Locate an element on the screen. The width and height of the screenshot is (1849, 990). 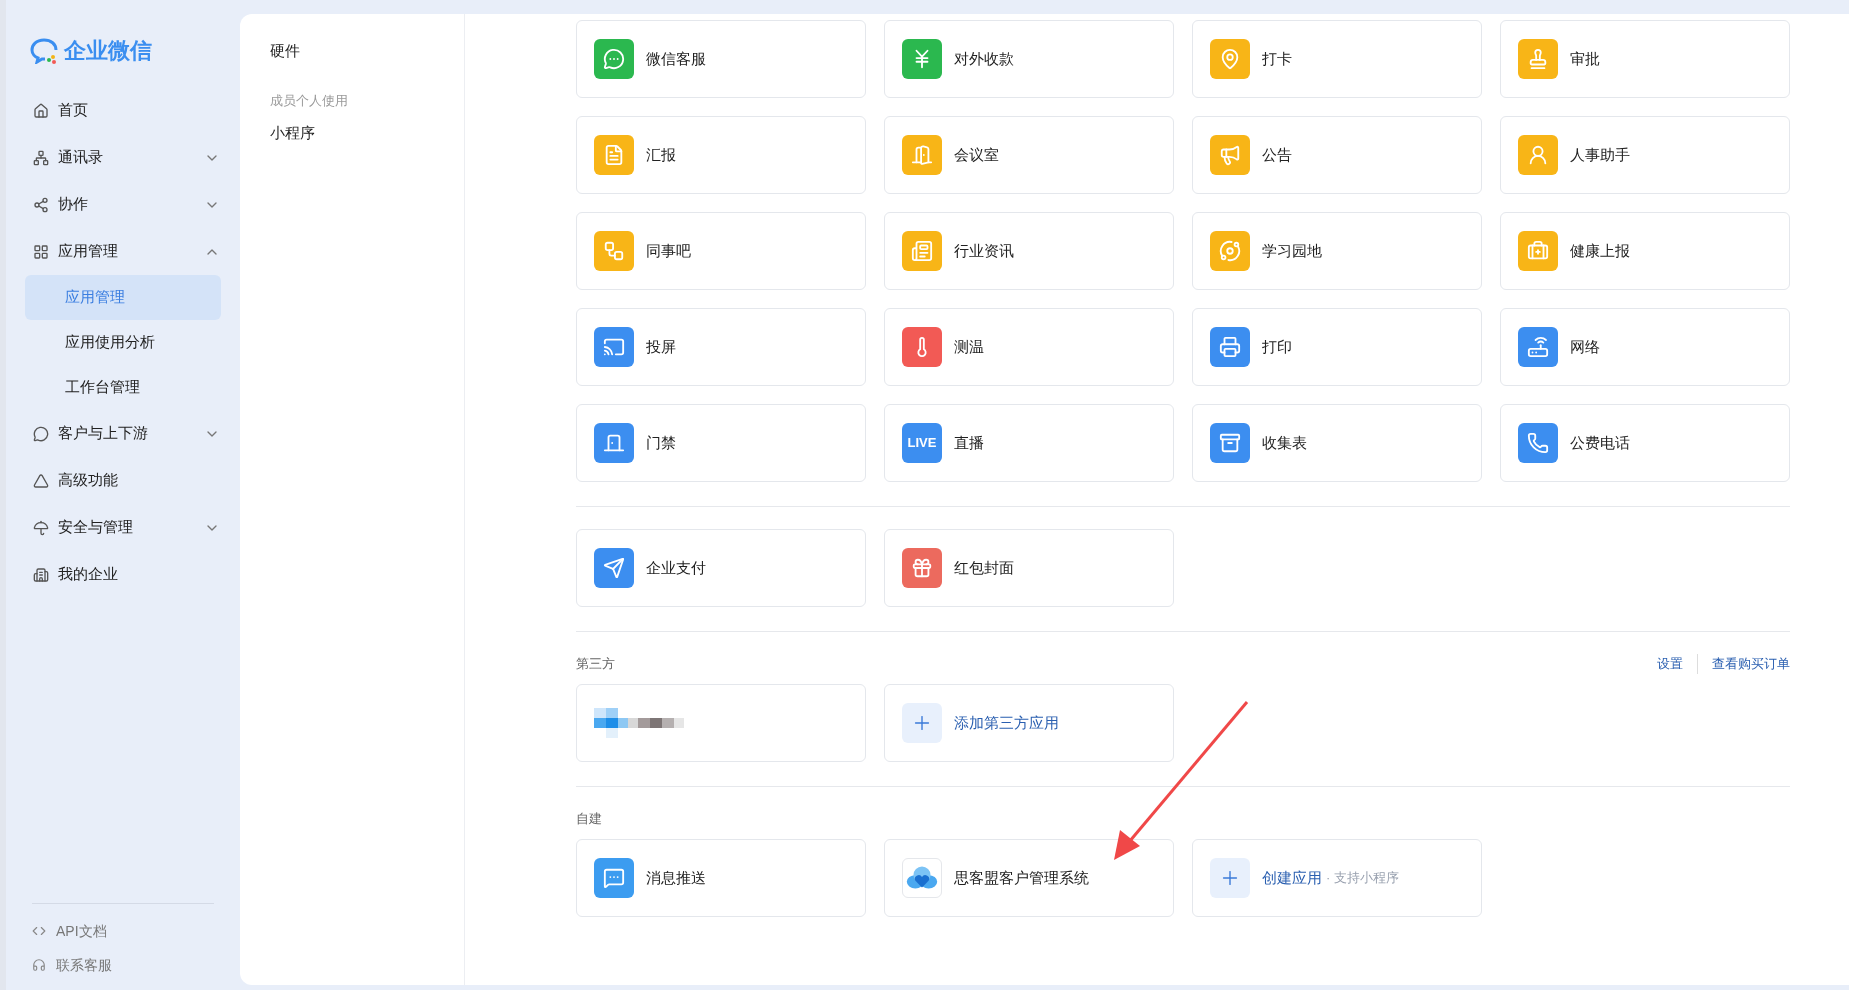
app-name: 公告 is located at coordinates (1277, 154).